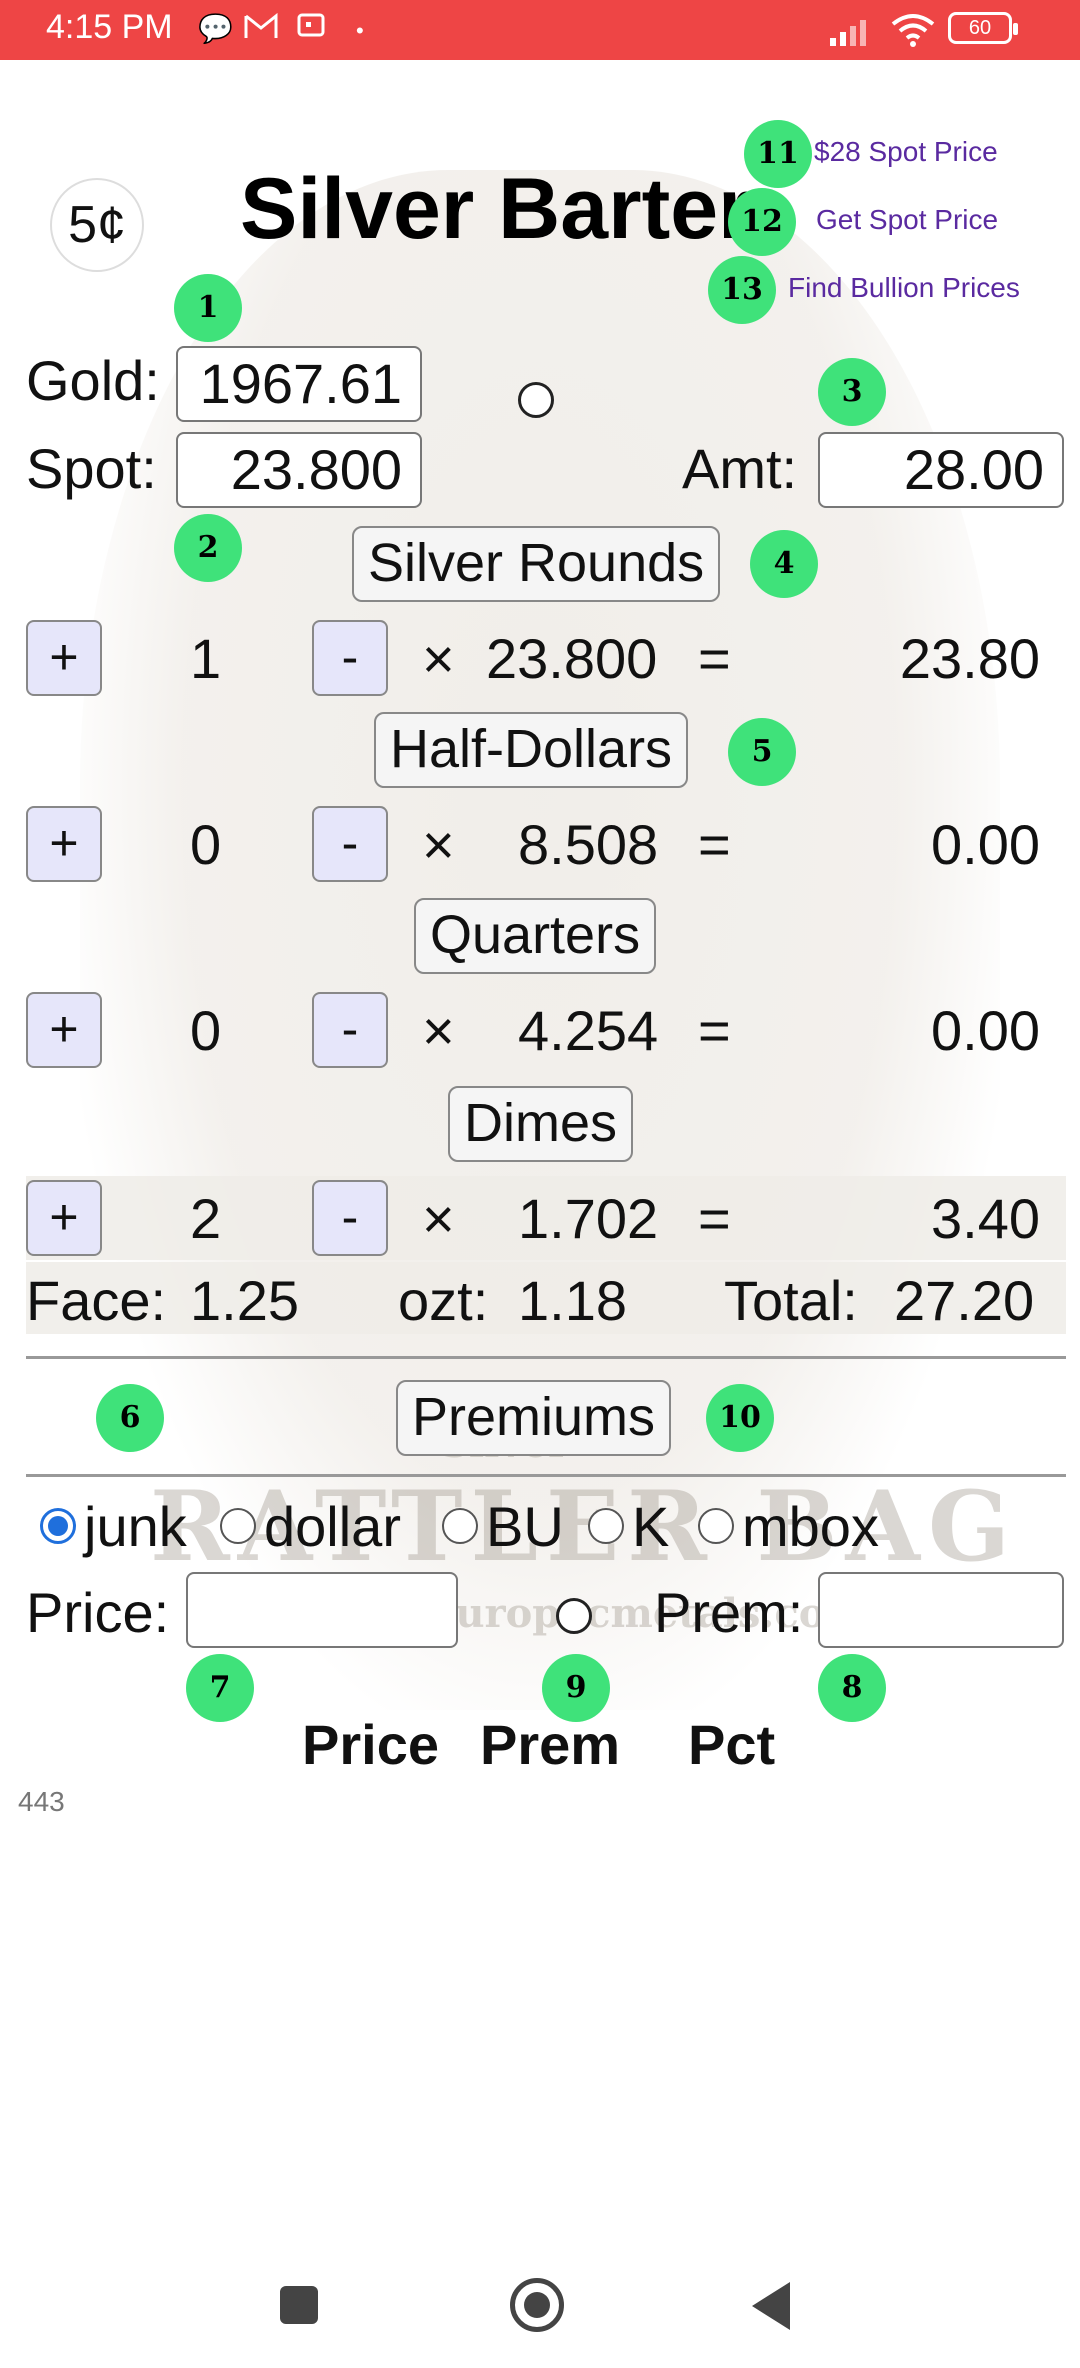  Describe the element at coordinates (525, 1526) in the screenshot. I see `radio-bu-label: BU` at that location.